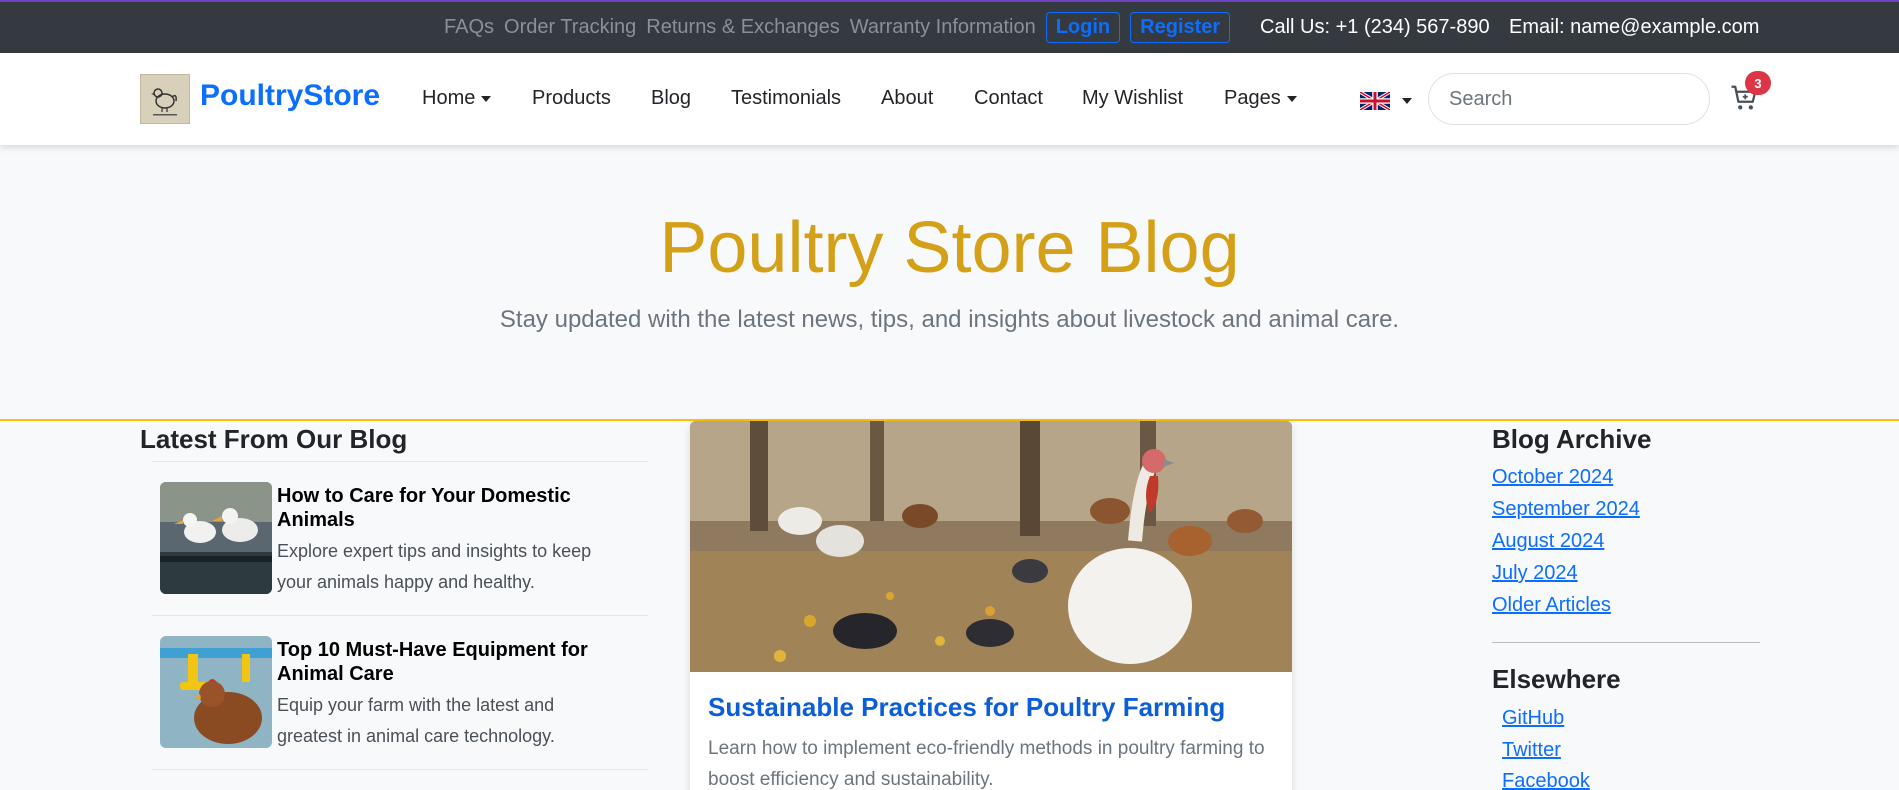  What do you see at coordinates (400, 769) in the screenshot?
I see `list-divider` at bounding box center [400, 769].